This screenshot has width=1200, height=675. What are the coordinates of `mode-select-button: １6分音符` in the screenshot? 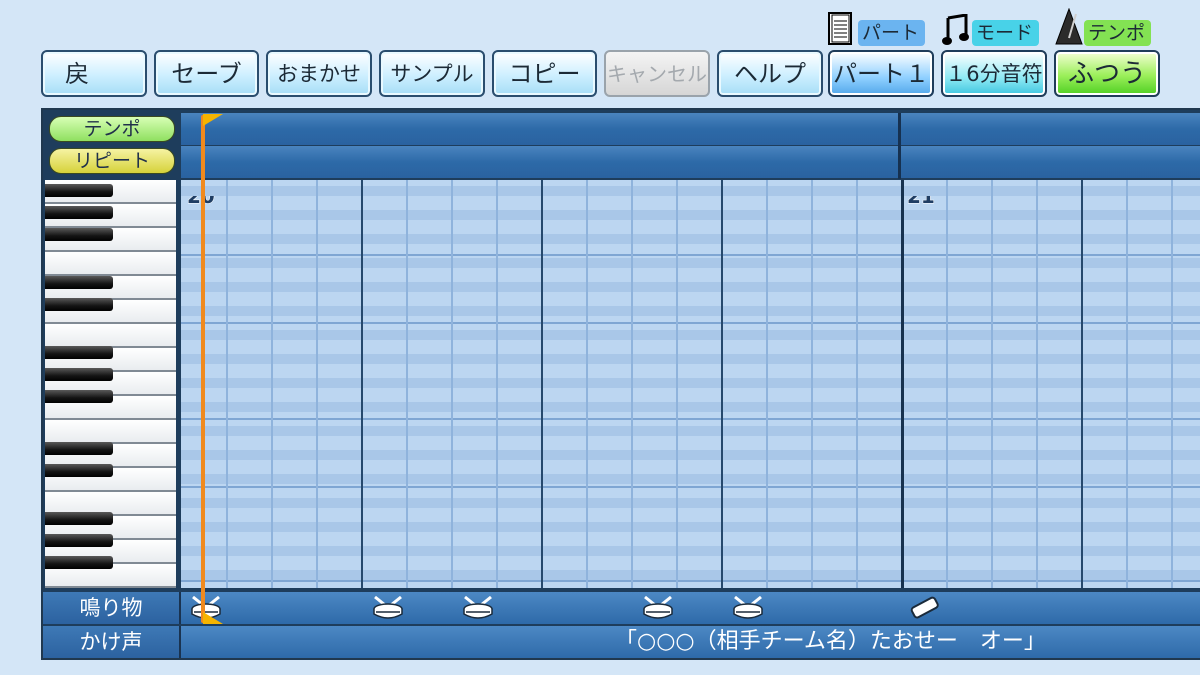 It's located at (994, 73).